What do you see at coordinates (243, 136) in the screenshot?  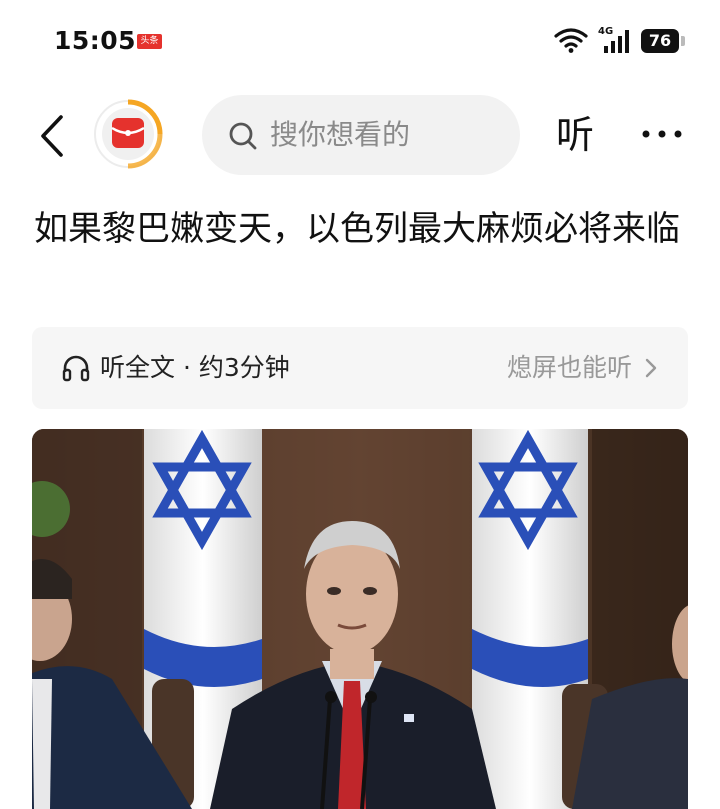 I see `search-icon` at bounding box center [243, 136].